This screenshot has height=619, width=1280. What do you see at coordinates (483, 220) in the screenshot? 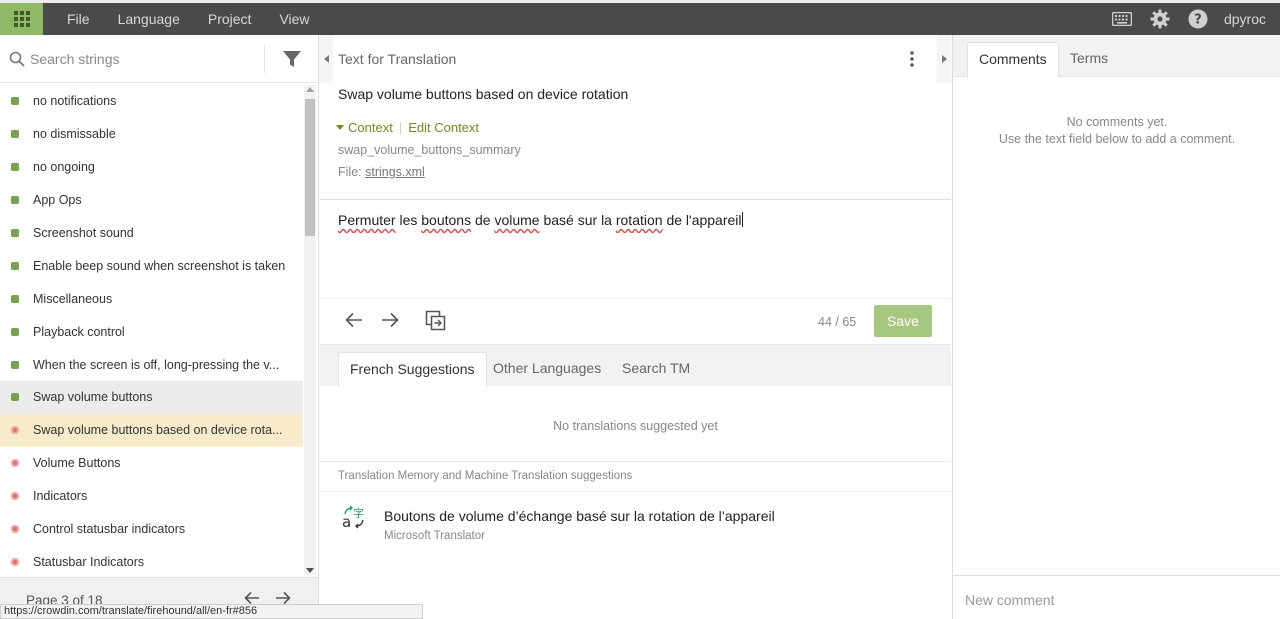
I see `translation-text: de` at bounding box center [483, 220].